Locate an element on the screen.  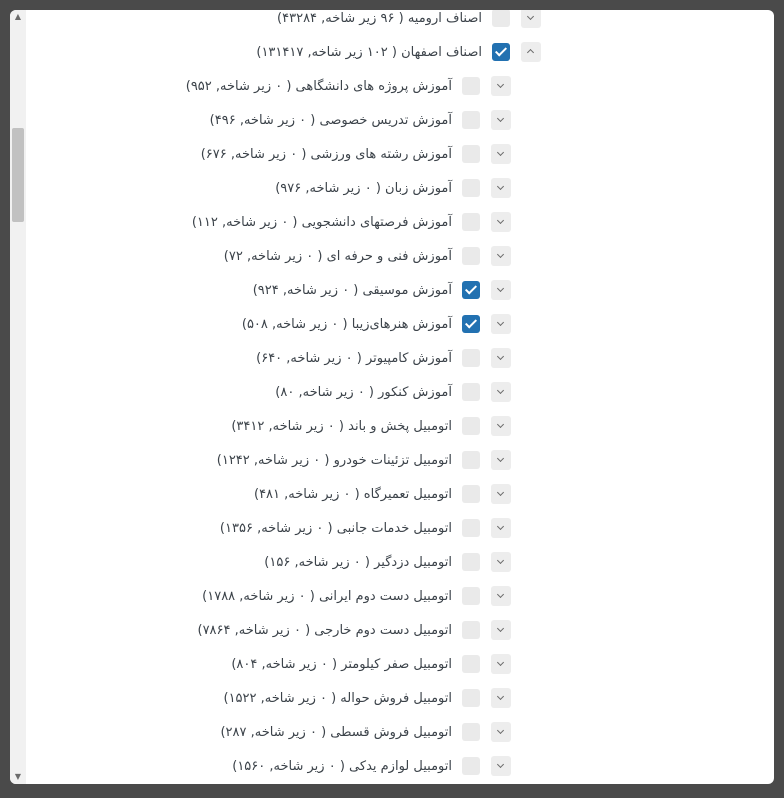
category-label: اتومبیل دزدگیر ( ۰ زیر شاخه, ۱۵۶) is located at coordinates (358, 562).